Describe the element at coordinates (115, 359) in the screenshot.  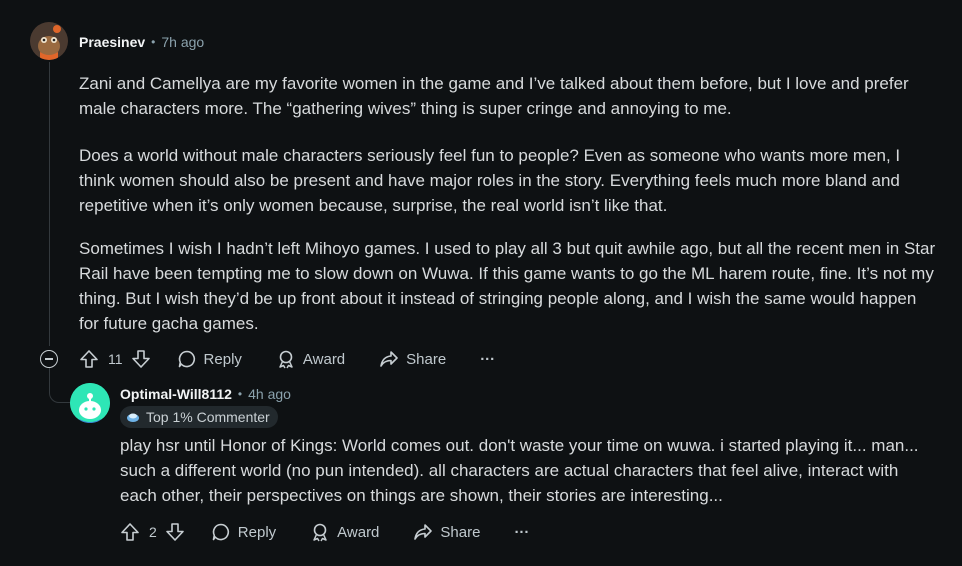
I see `vote-count: 11` at that location.